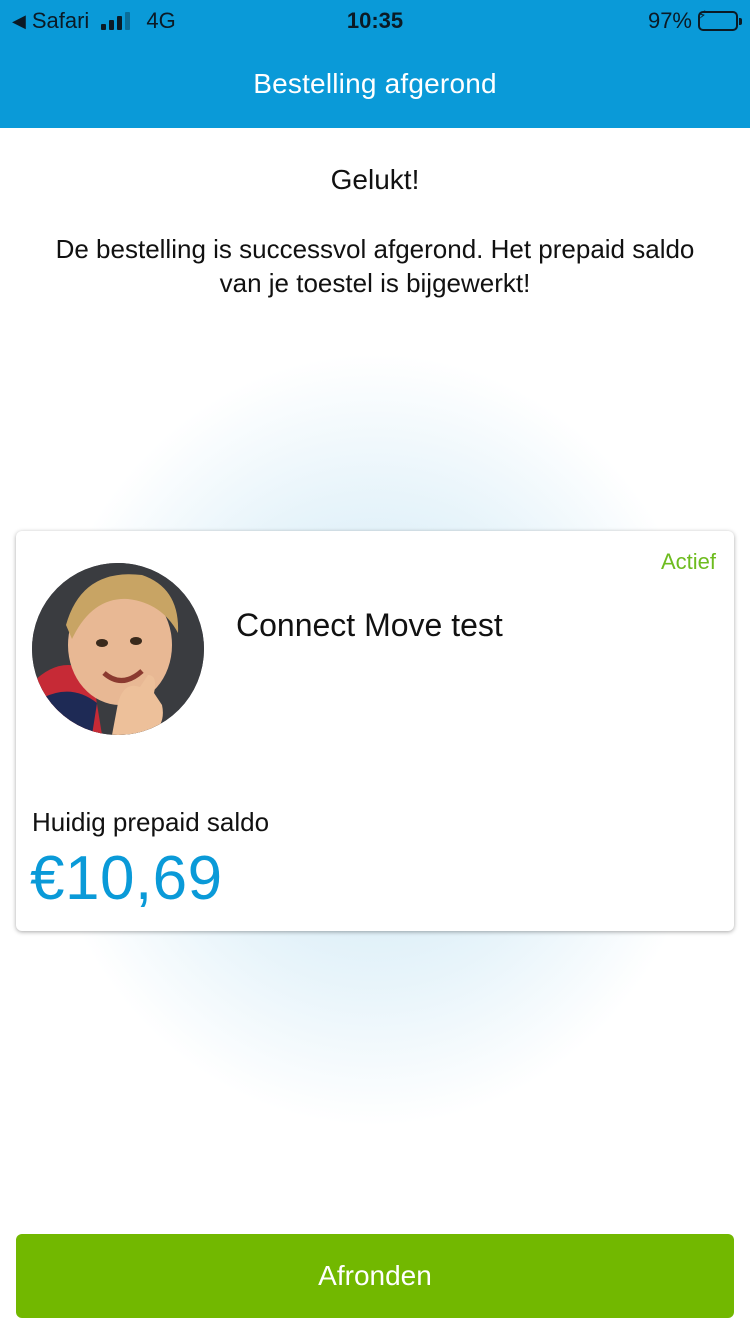 The height and width of the screenshot is (1334, 750). I want to click on avatar, so click(118, 649).